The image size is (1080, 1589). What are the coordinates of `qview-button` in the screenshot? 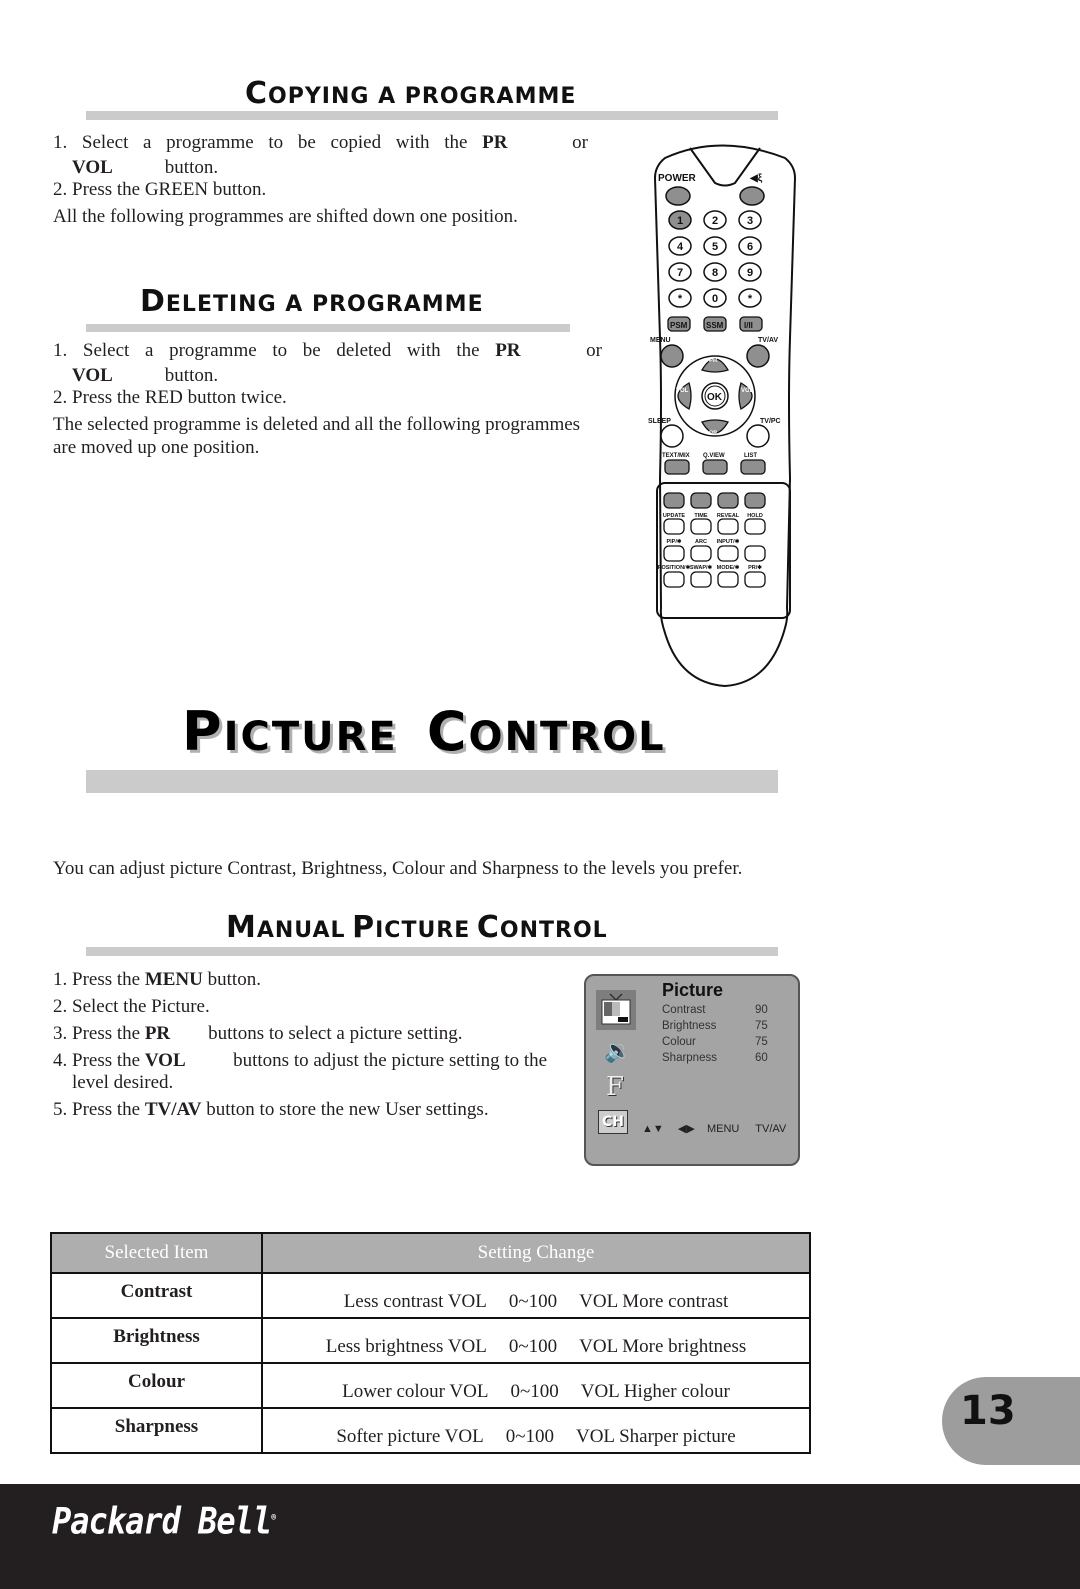 It's located at (715, 467).